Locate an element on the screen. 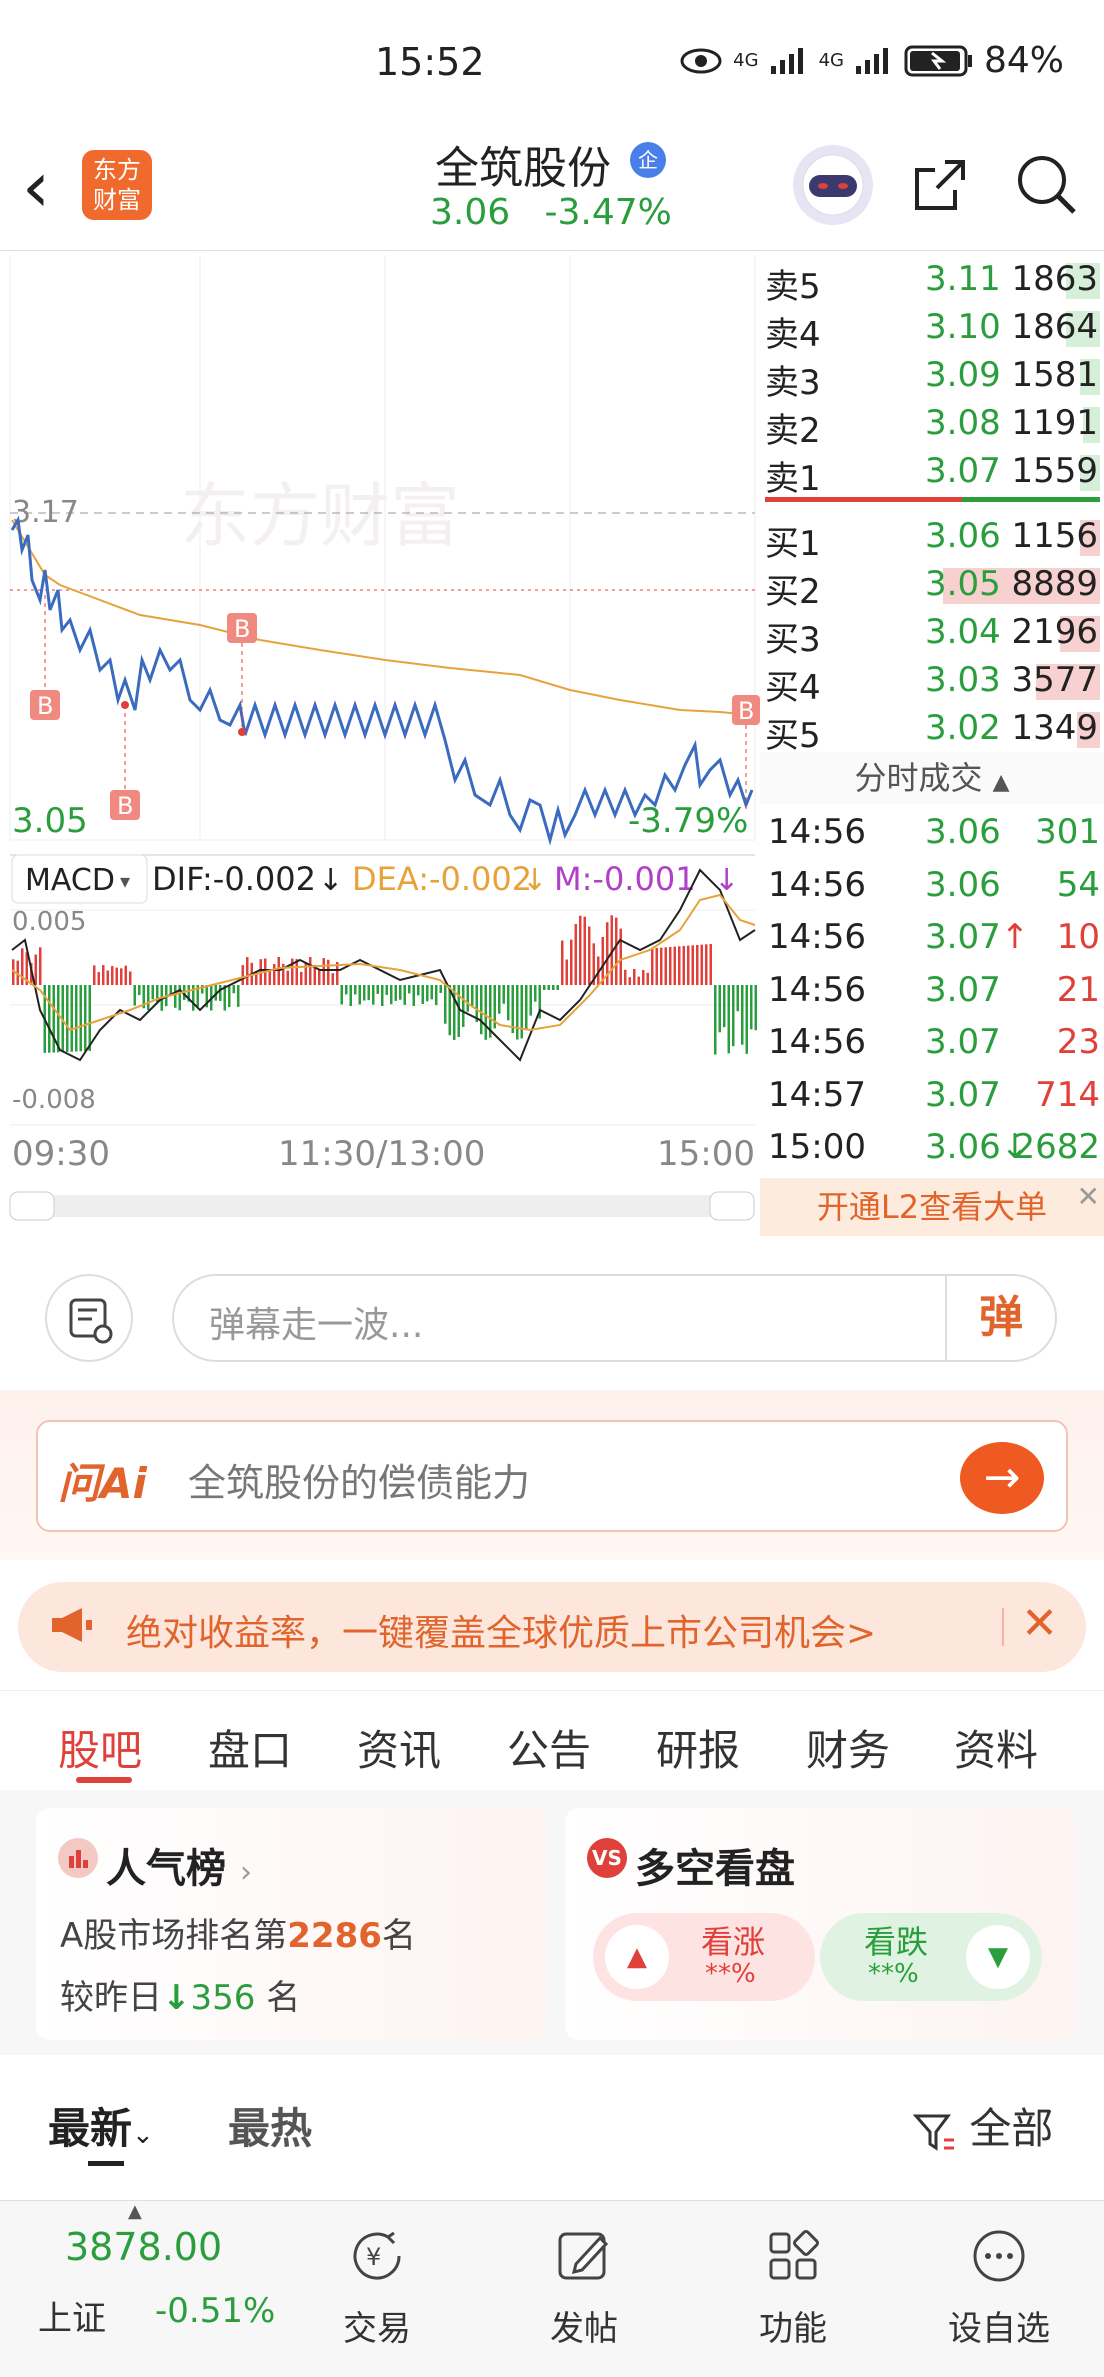  bid-row: 买4 3.03 3577 is located at coordinates (932, 682).